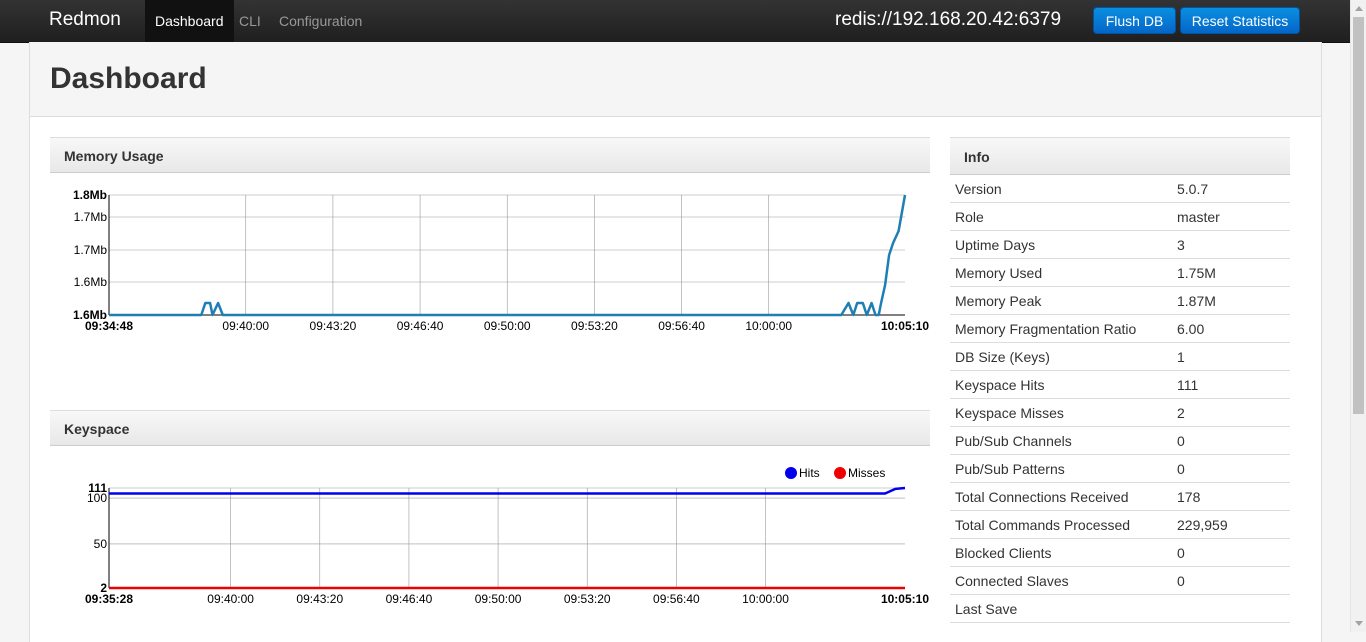  I want to click on page-scrollbar, so click(1358, 316).